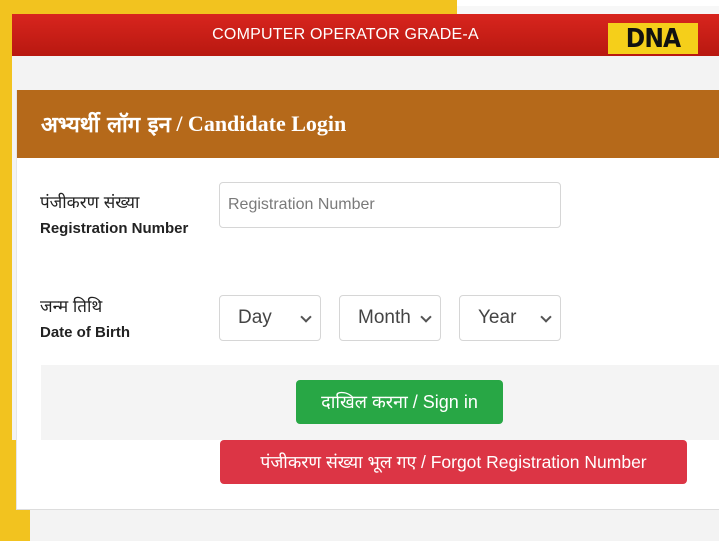 The width and height of the screenshot is (719, 541). Describe the element at coordinates (384, 317) in the screenshot. I see `dob-month-value: Month` at that location.